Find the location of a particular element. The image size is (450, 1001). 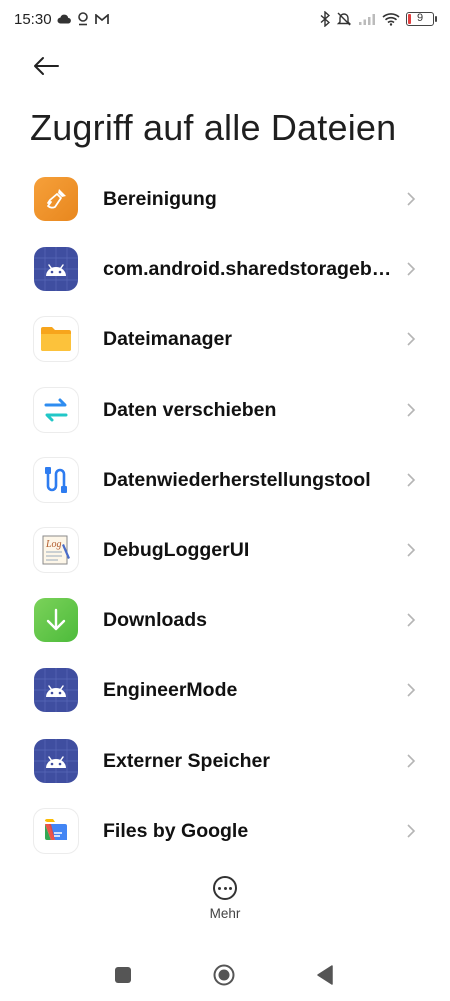

page-title: Zugriff auf alle Dateien is located at coordinates (213, 127).